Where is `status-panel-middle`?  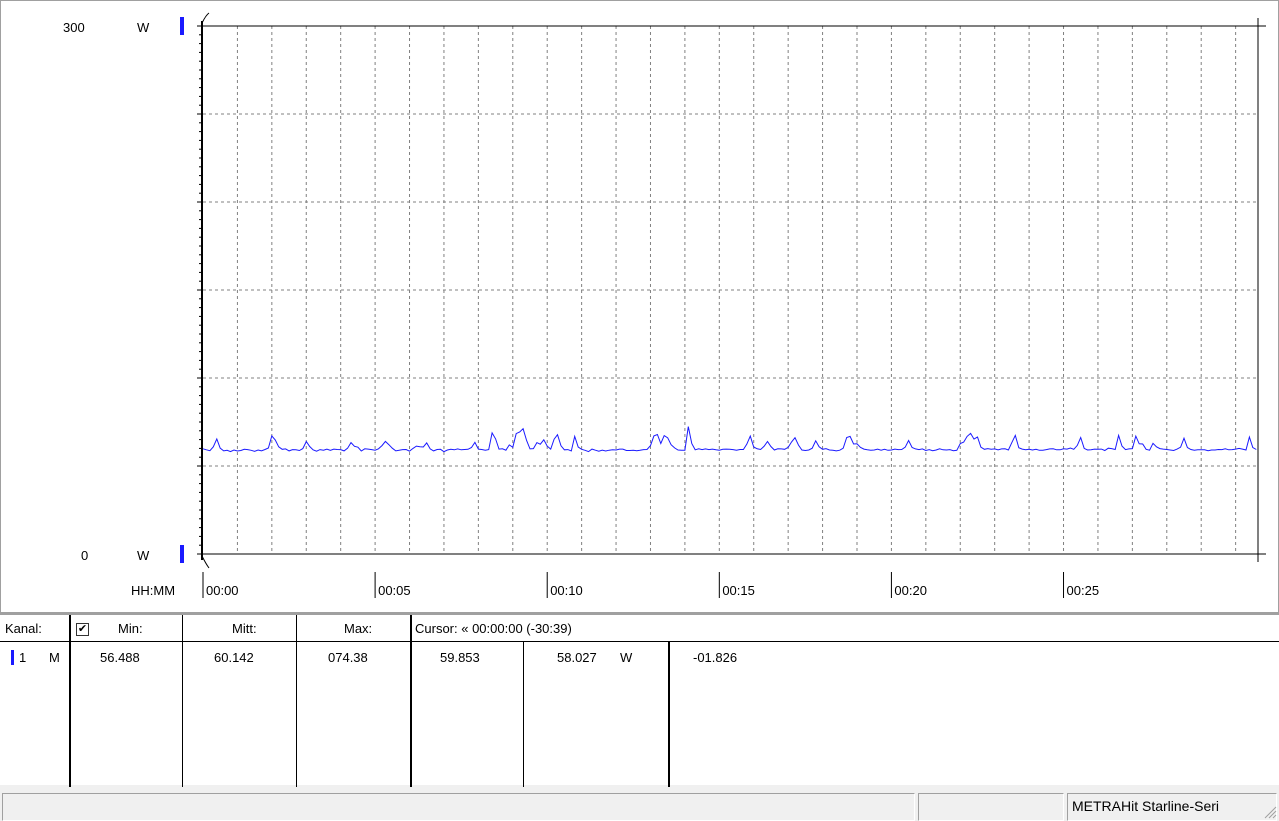
status-panel-middle is located at coordinates (991, 807).